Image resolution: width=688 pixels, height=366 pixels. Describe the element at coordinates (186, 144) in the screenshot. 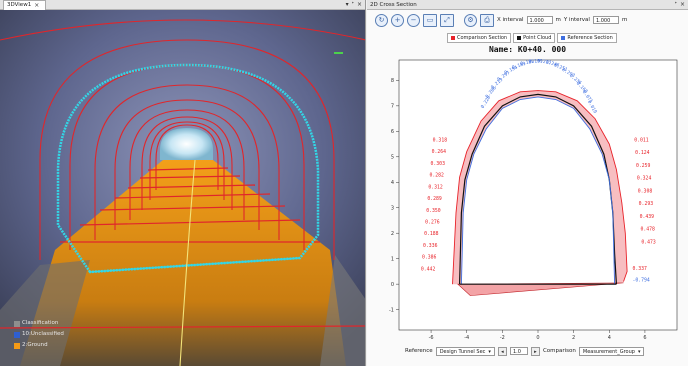

I see `tunnel-exit` at that location.